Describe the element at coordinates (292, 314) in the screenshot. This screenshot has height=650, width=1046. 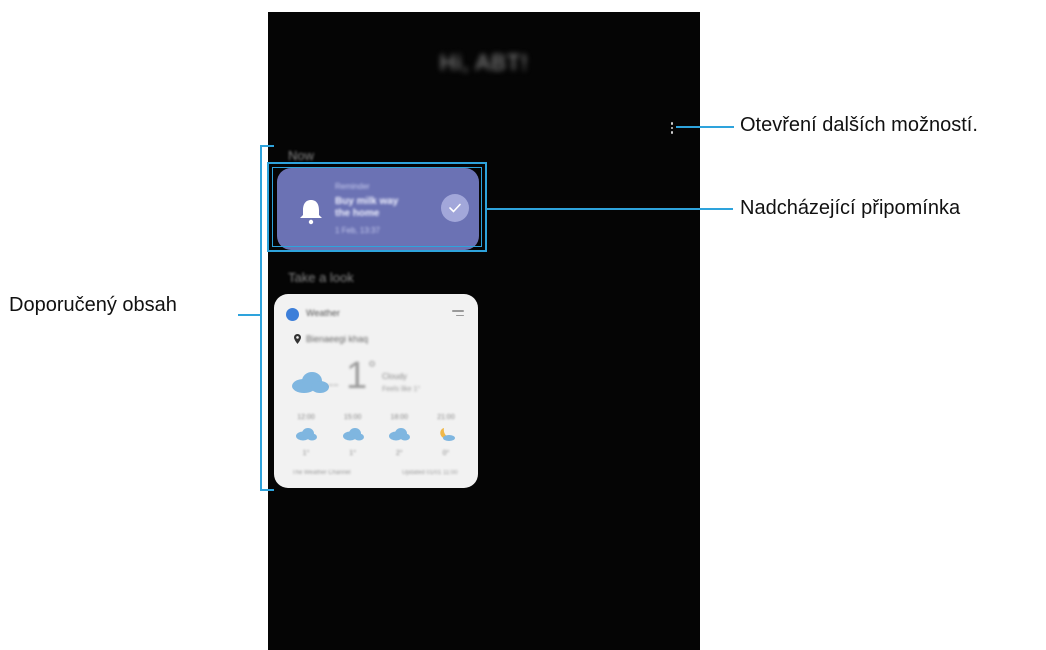
I see `weather-app-icon` at that location.